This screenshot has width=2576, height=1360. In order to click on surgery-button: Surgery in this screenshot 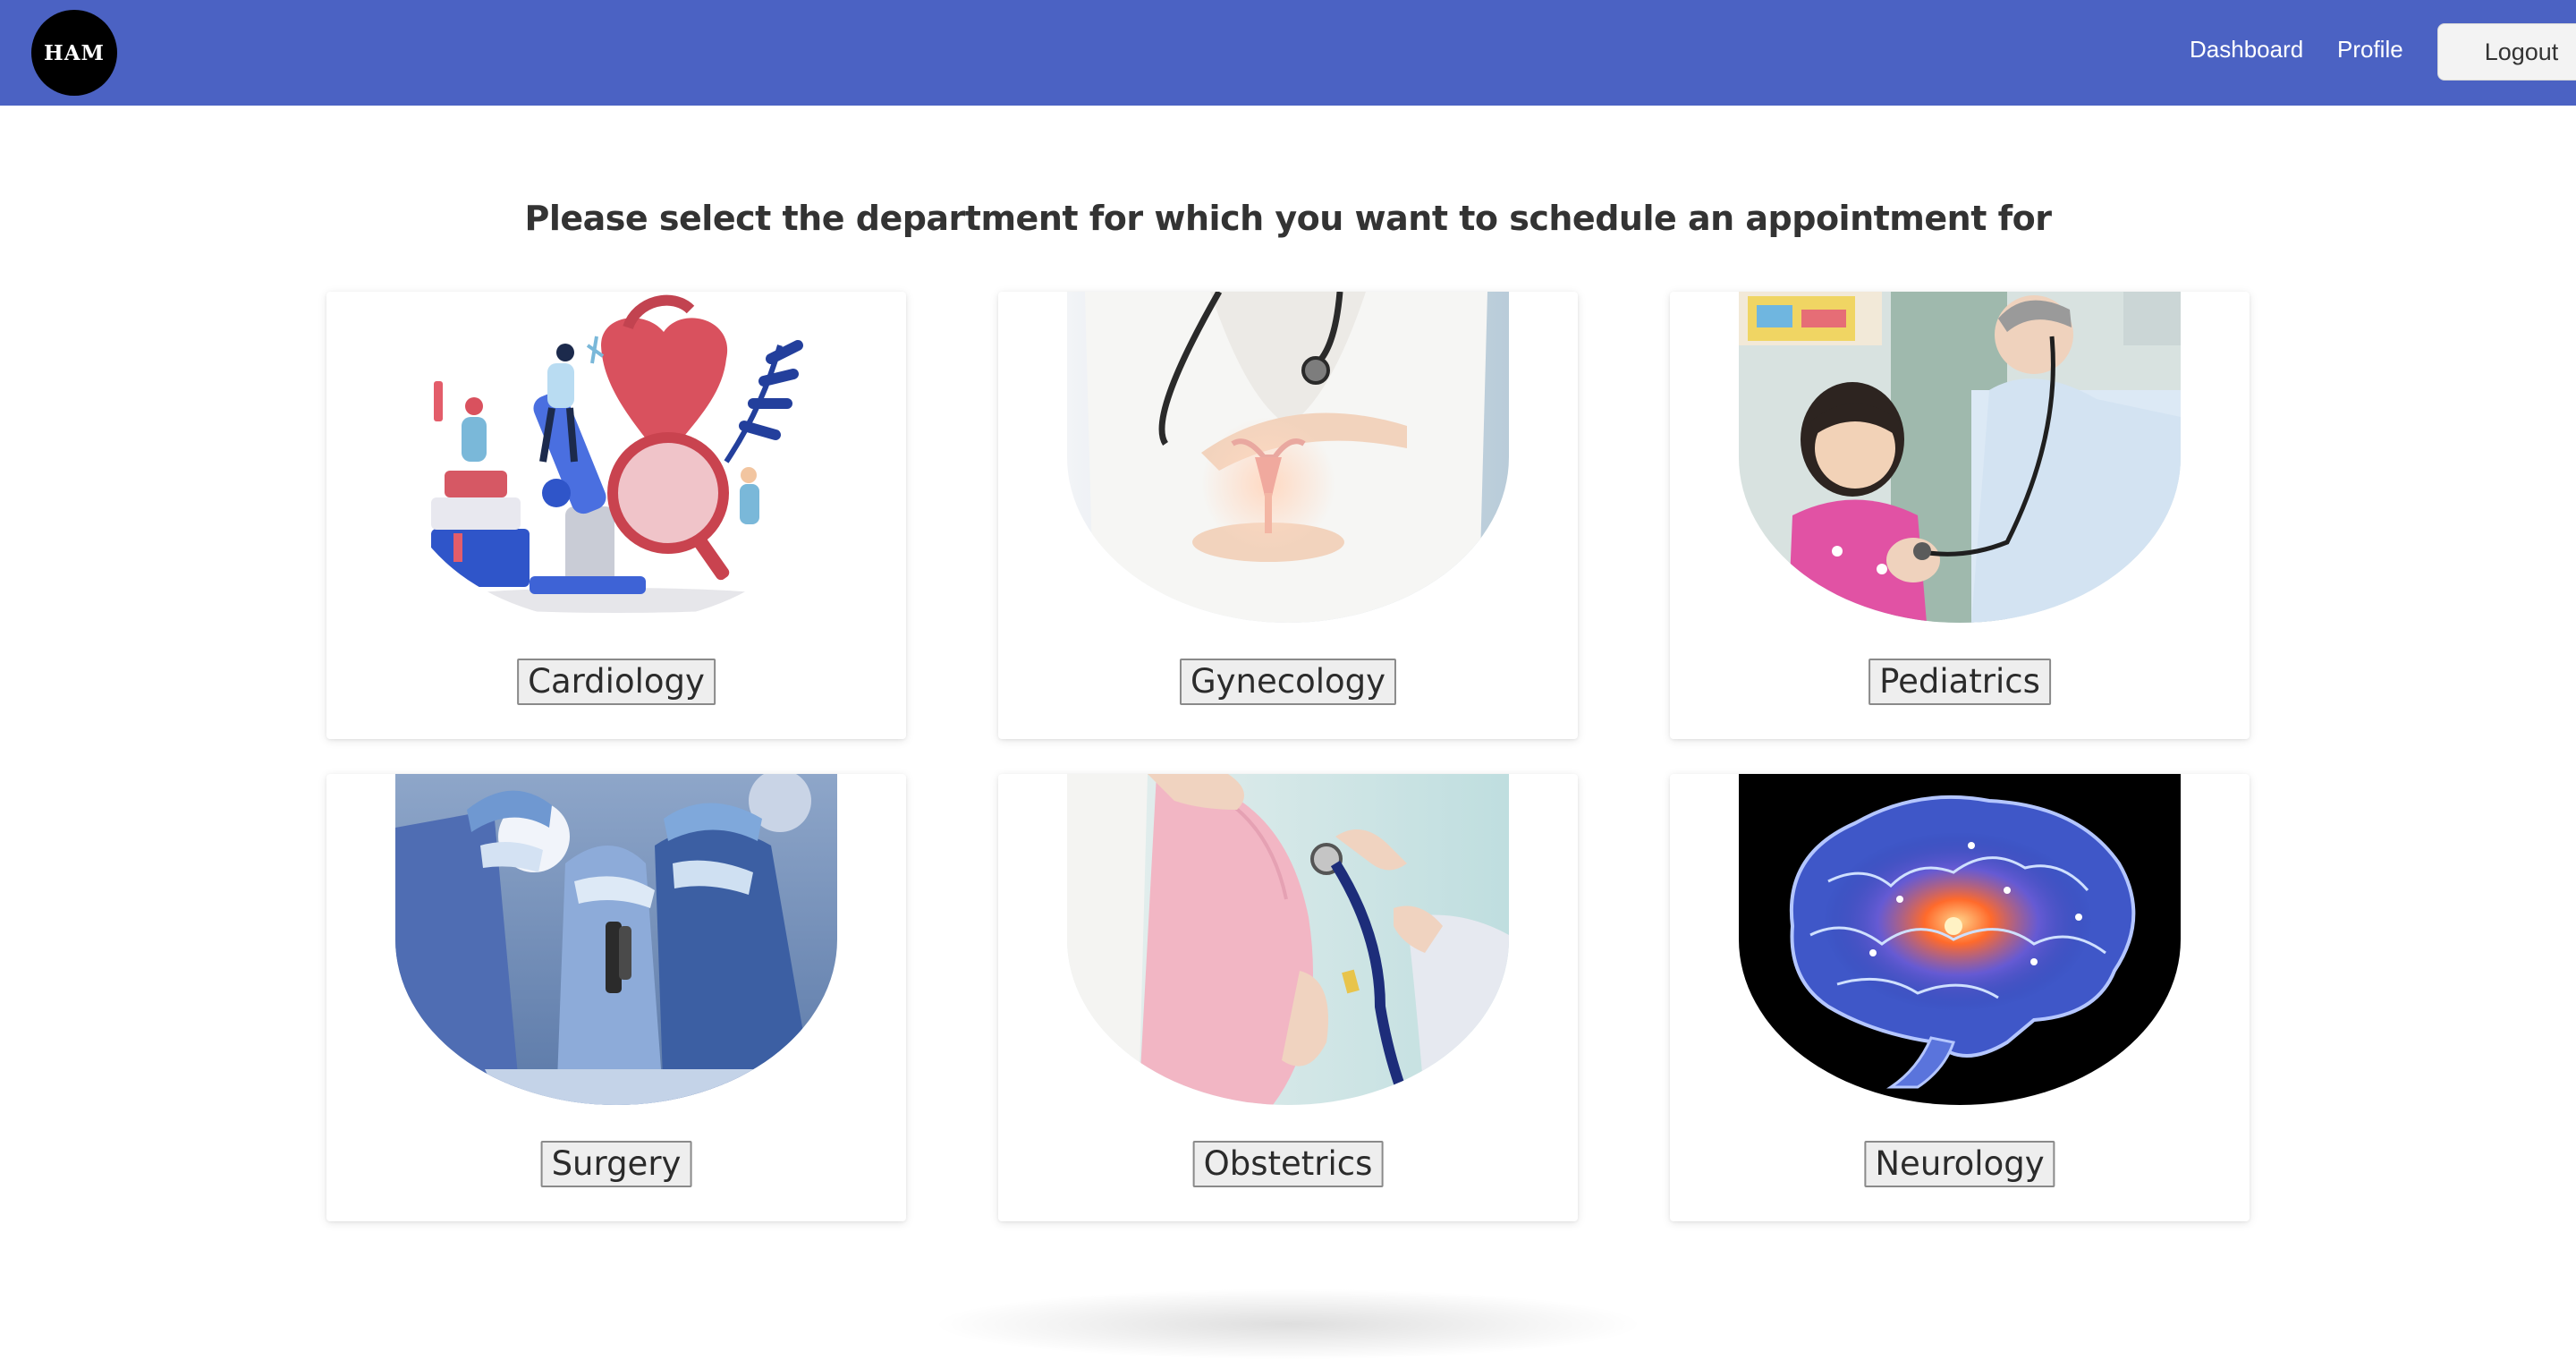, I will do `click(616, 1164)`.